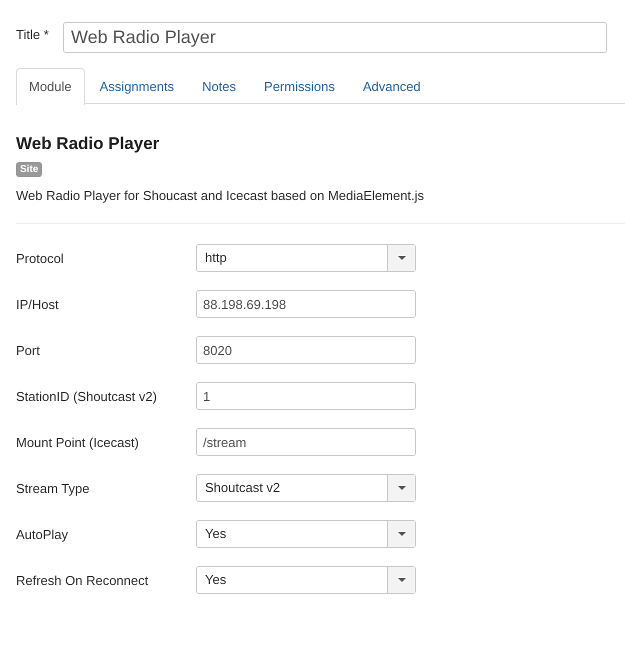  I want to click on tab: Permissions, so click(299, 85).